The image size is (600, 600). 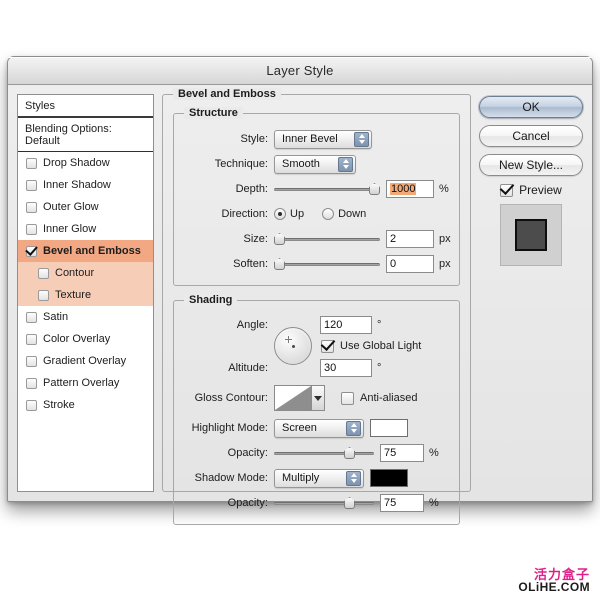 I want to click on checkbox-gradient-overlay, so click(x=31, y=361).